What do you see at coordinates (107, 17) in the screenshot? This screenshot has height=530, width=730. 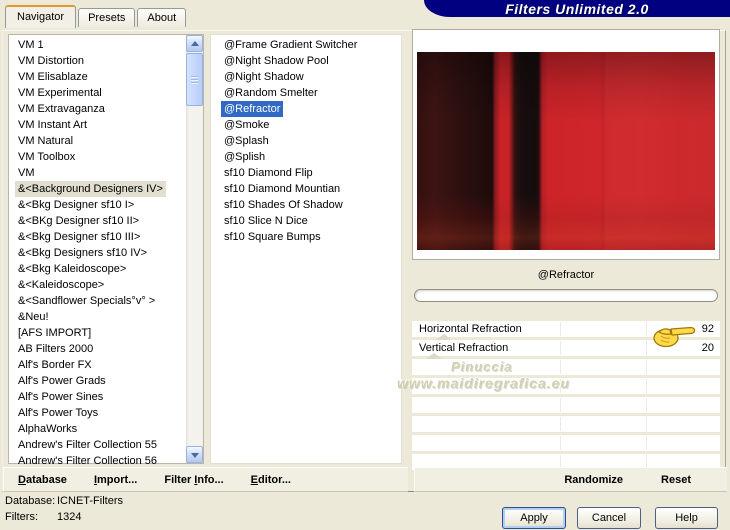 I see `tab-presets: Presets` at bounding box center [107, 17].